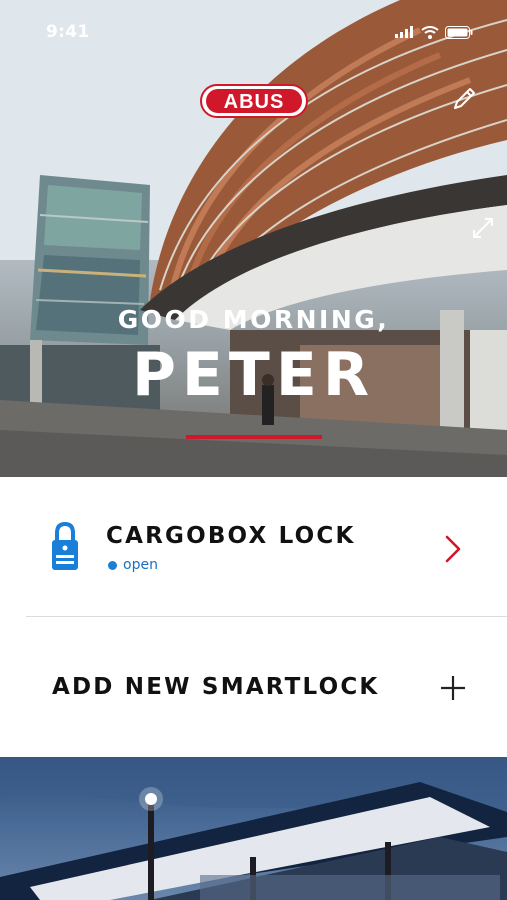  I want to click on cellular-signal-icon, so click(404, 32).